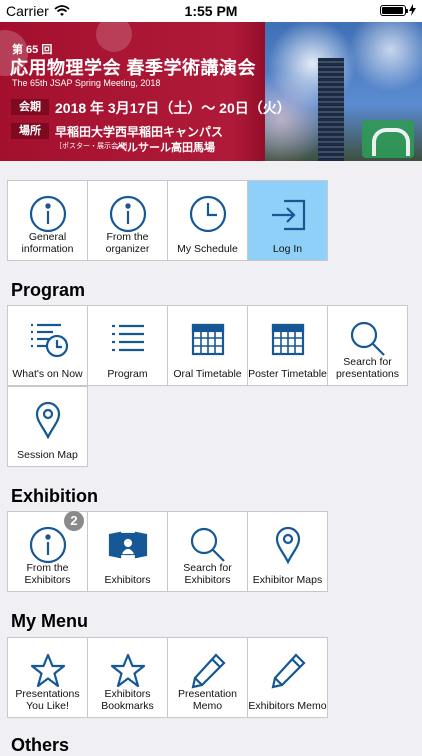 The image size is (422, 756). Describe the element at coordinates (54, 496) in the screenshot. I see `section-title-exhibition: Exhibition` at that location.